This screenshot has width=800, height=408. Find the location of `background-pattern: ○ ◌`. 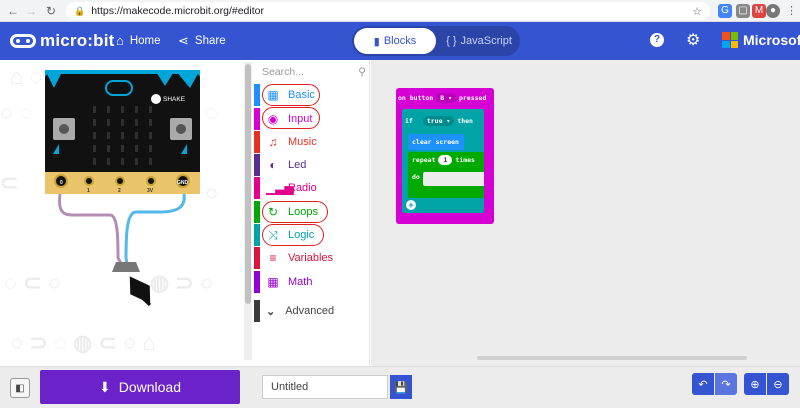

background-pattern: ○ ◌ is located at coordinates (16, 112).